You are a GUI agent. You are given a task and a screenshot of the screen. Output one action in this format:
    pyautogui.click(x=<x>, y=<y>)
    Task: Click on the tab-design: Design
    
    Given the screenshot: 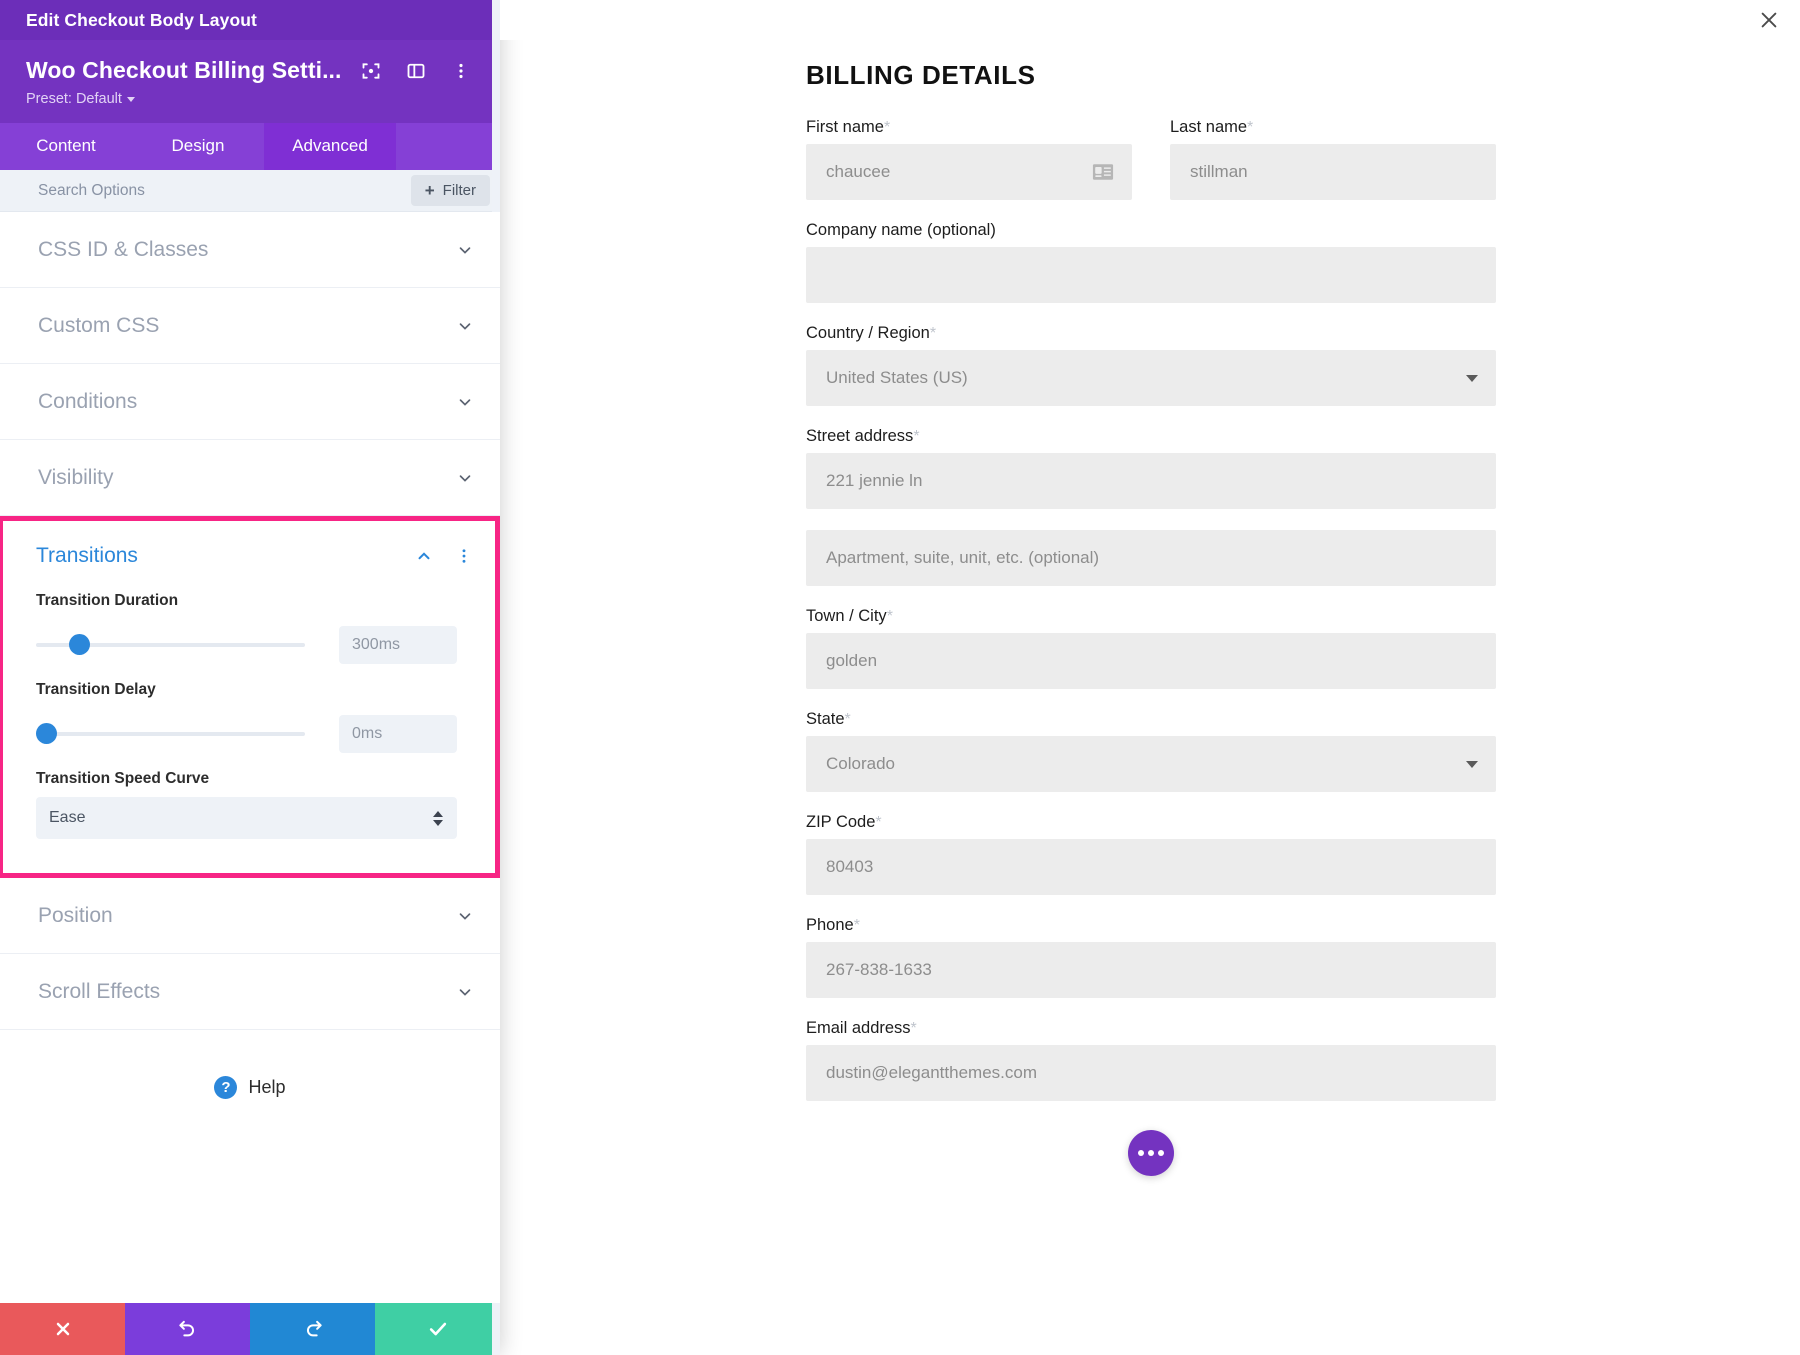 What is the action you would take?
    pyautogui.click(x=198, y=146)
    